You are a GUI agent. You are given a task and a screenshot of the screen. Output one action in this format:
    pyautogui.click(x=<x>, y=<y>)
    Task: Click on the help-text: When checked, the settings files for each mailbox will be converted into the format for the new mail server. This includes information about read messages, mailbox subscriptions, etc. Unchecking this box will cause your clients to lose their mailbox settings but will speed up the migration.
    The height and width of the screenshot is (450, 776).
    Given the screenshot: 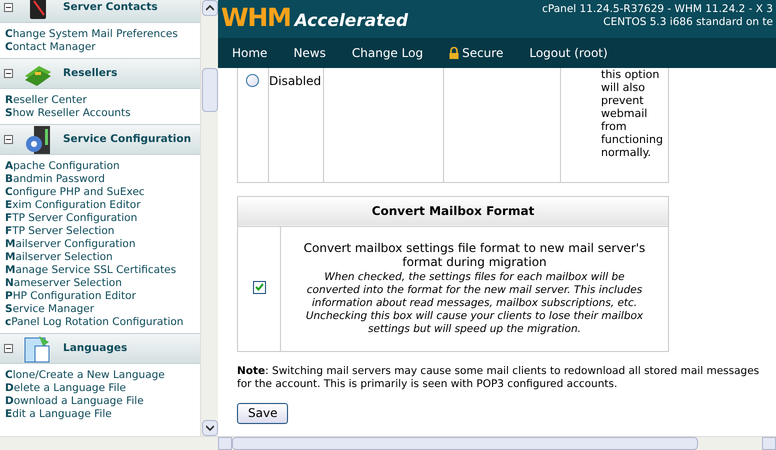 What is the action you would take?
    pyautogui.click(x=474, y=303)
    